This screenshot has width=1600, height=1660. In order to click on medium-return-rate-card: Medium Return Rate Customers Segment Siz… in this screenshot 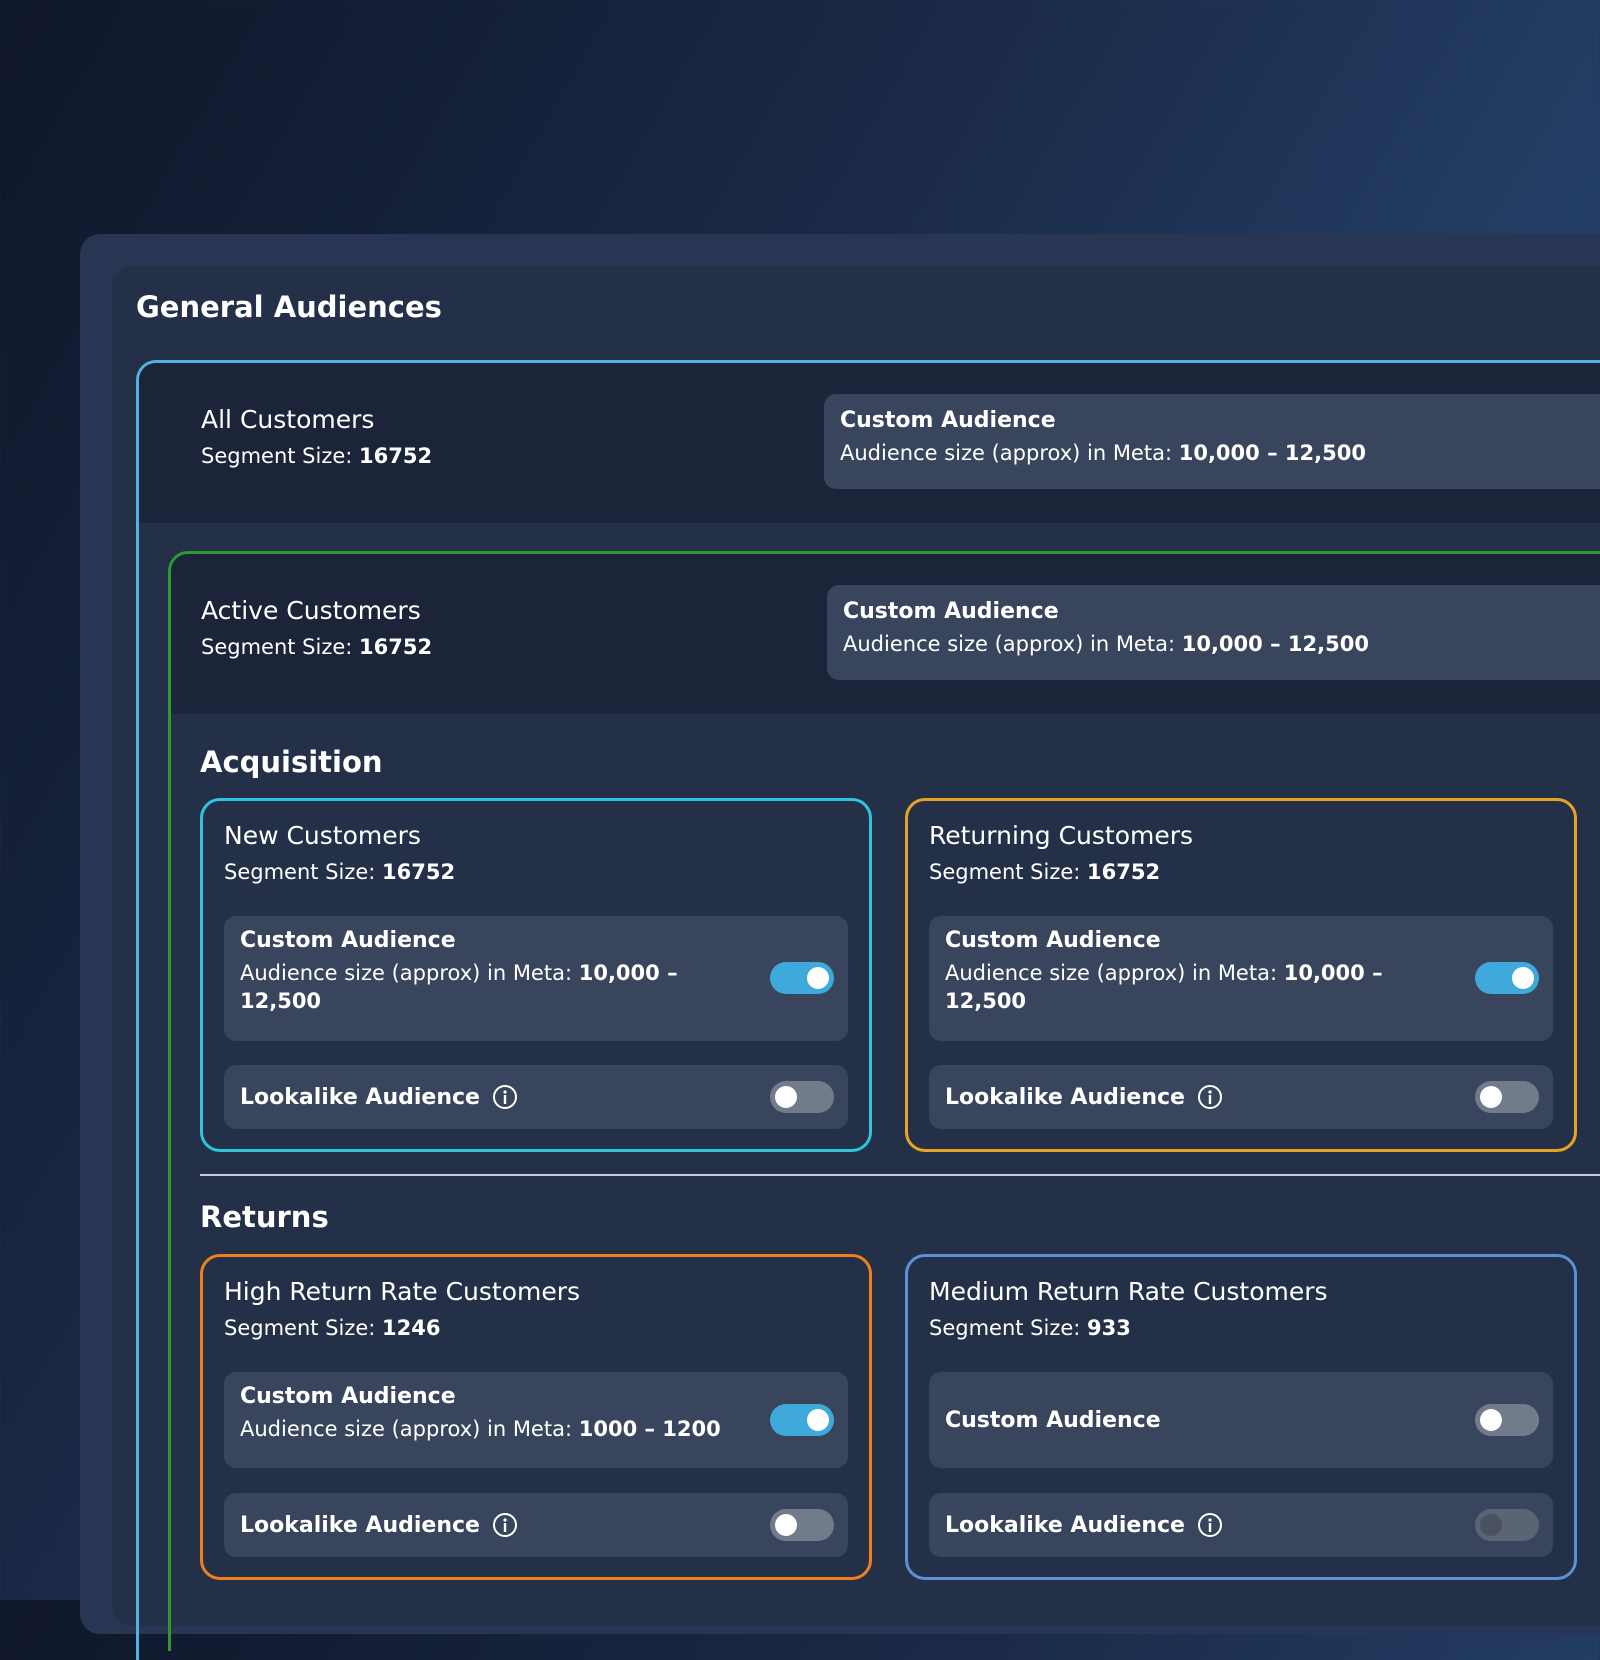, I will do `click(1241, 1417)`.